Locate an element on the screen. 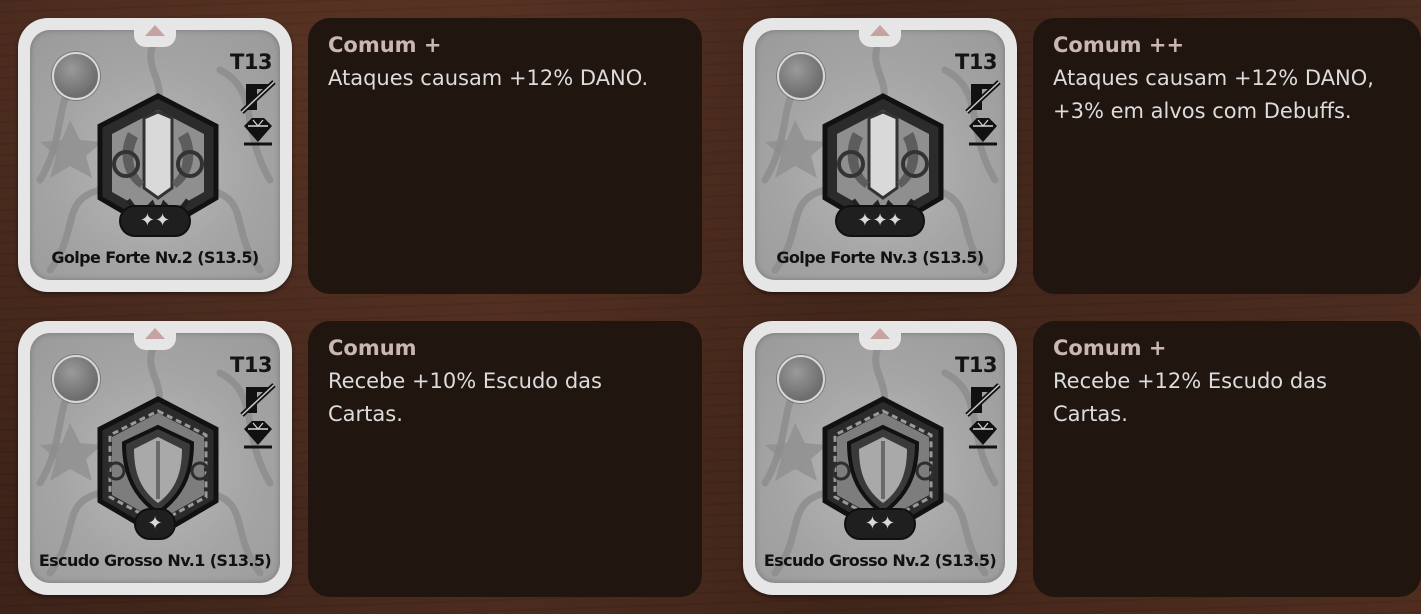 The image size is (1421, 614). card-description: Ataques causam +12% DANO. is located at coordinates (488, 78).